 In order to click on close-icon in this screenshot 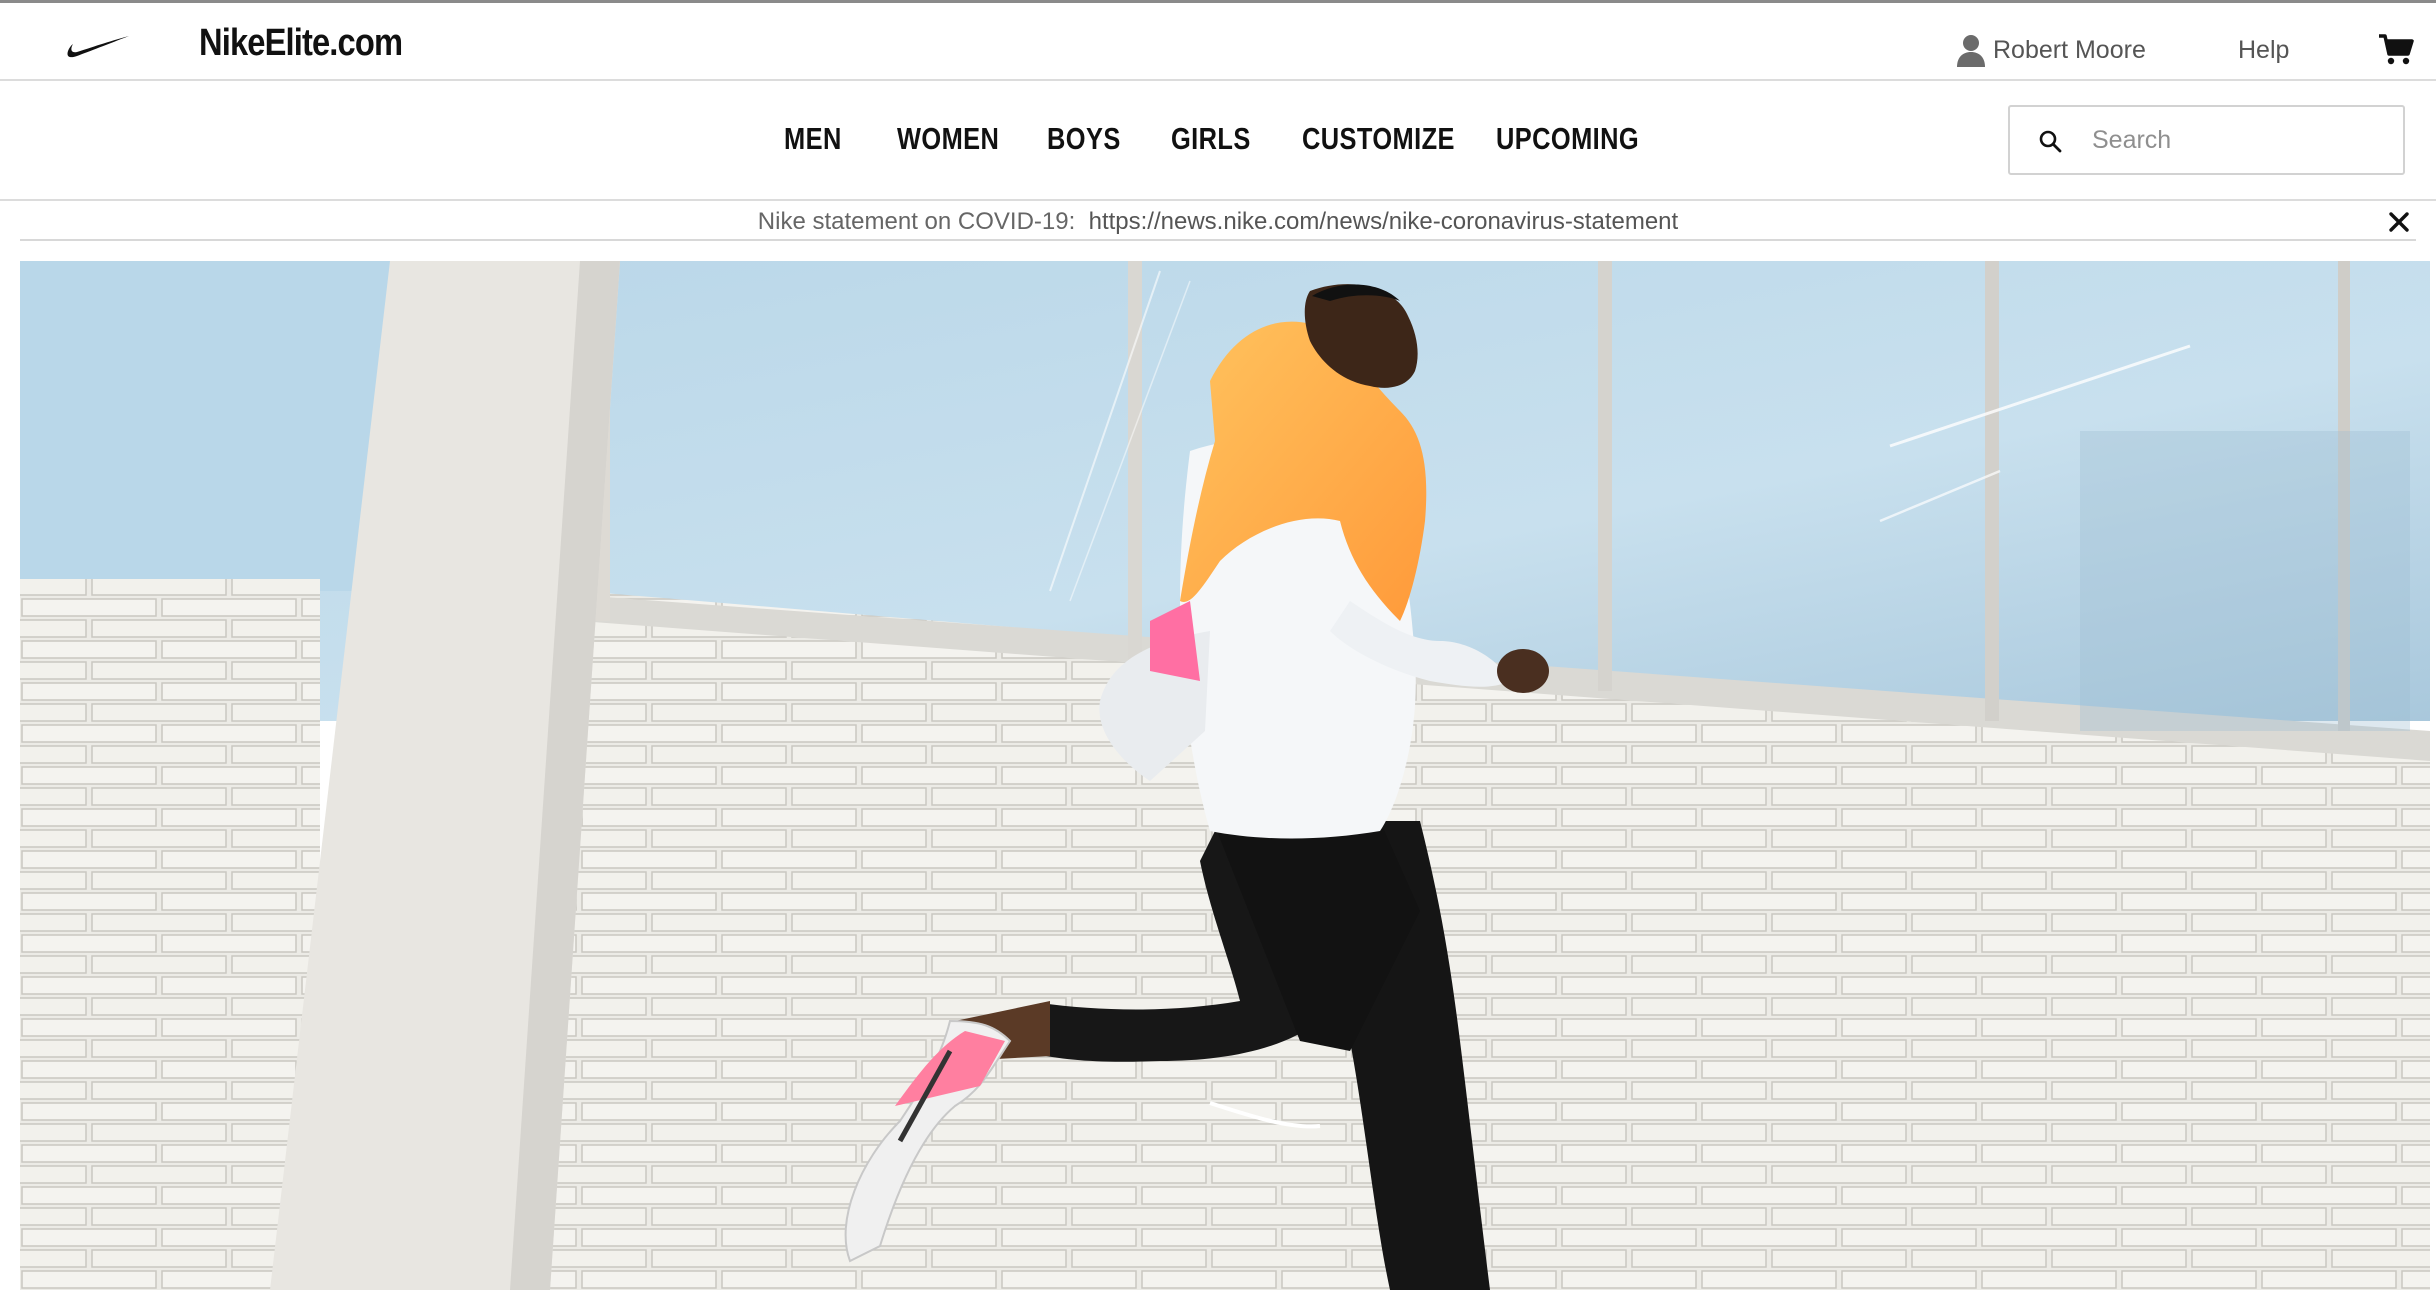, I will do `click(2399, 222)`.